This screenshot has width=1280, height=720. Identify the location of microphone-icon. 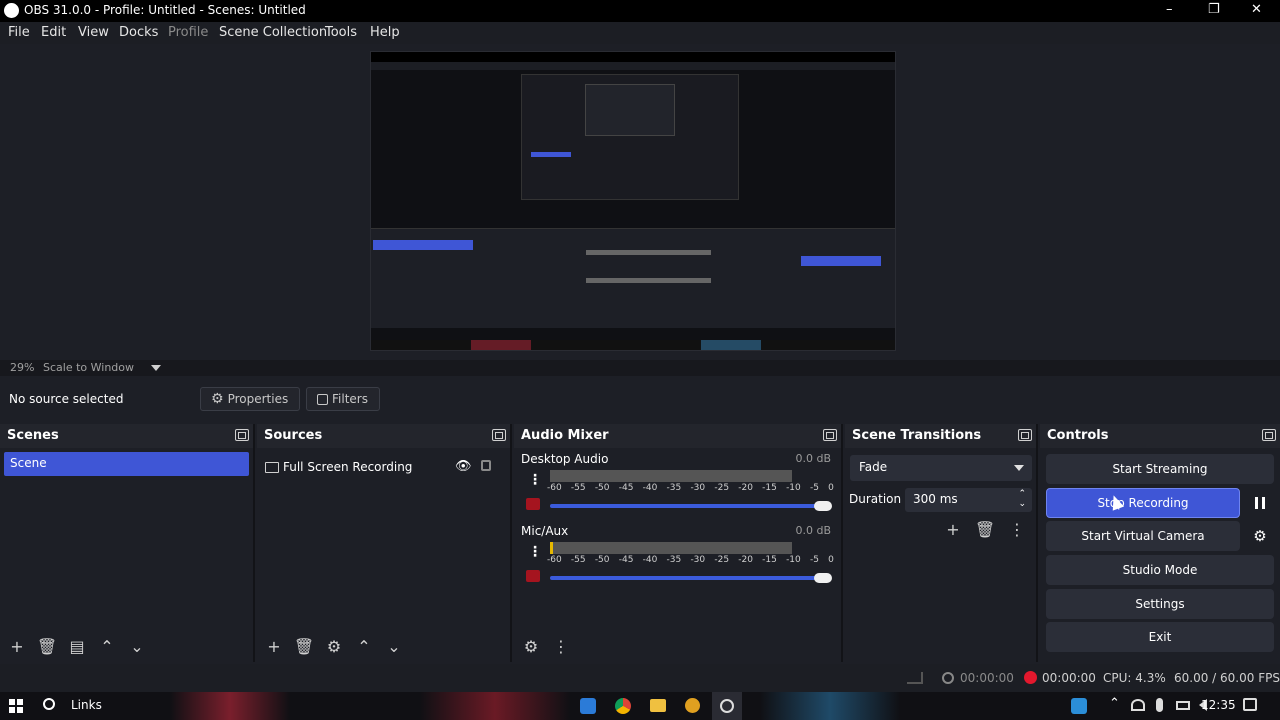
(1159, 705).